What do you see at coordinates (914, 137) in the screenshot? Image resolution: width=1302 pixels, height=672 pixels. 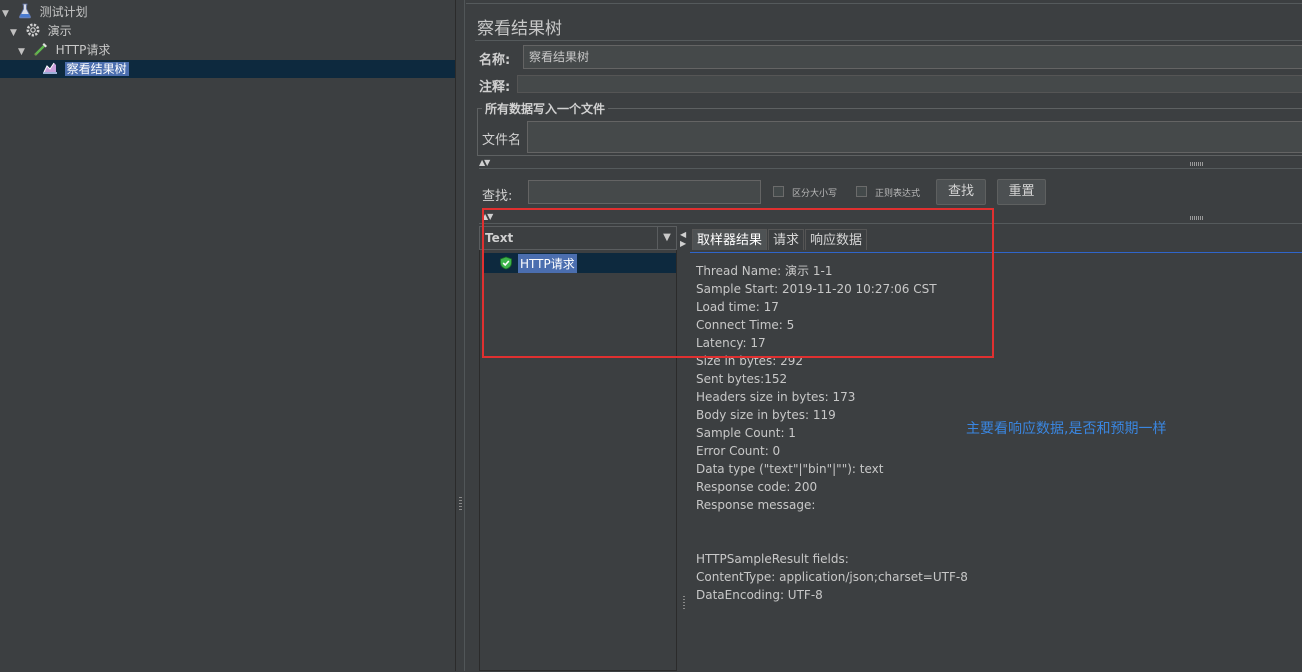 I see `filename-field` at bounding box center [914, 137].